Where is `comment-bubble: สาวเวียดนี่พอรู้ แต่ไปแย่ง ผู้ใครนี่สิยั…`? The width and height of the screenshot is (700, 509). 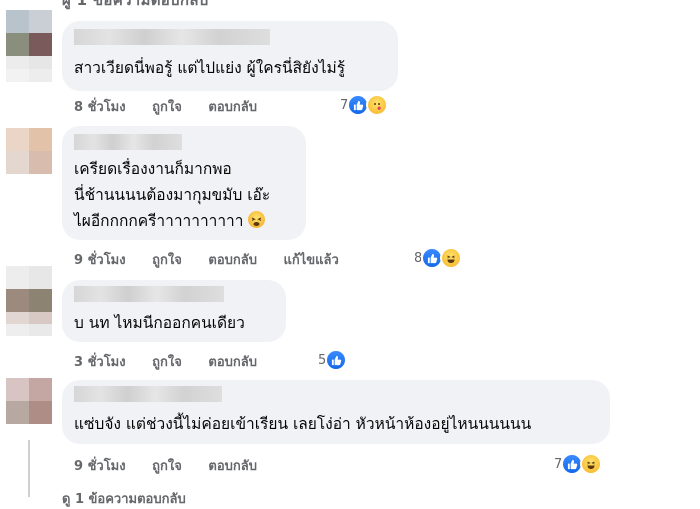
comment-bubble: สาวเวียดนี่พอรู้ แต่ไปแย่ง ผู้ใครนี่สิยั… is located at coordinates (230, 56).